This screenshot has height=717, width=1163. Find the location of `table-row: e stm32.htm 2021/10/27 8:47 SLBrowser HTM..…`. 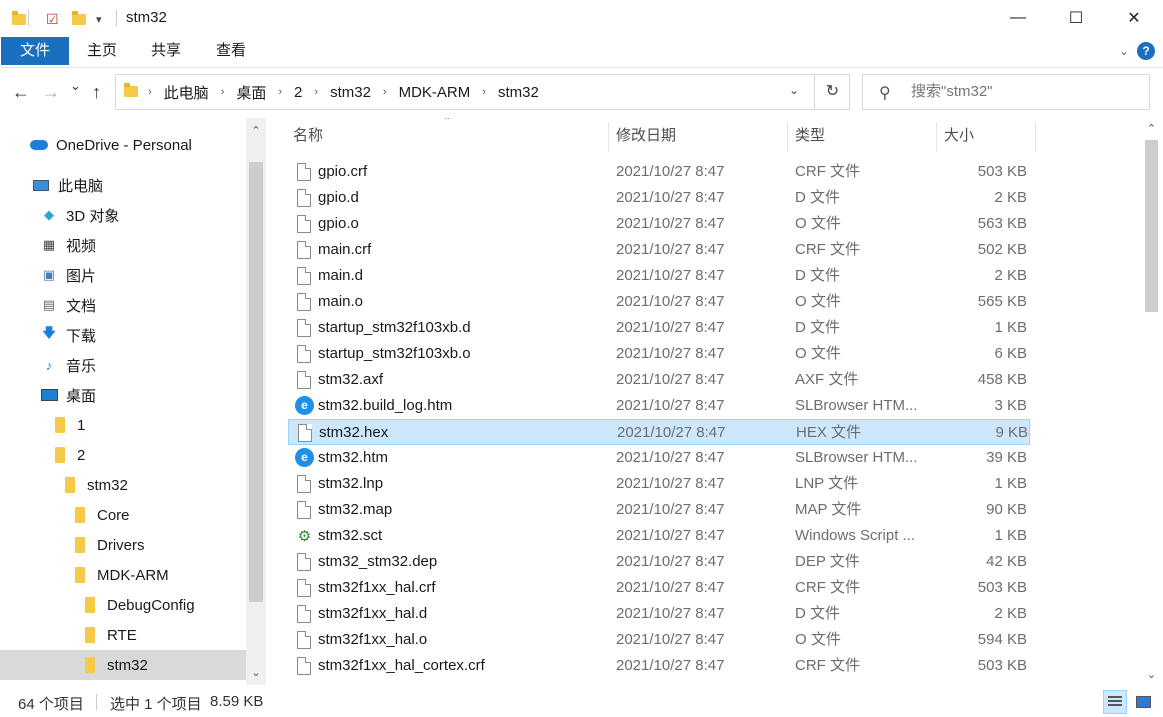

table-row: e stm32.htm 2021/10/27 8:47 SLBrowser HTM..… is located at coordinates (659, 458).